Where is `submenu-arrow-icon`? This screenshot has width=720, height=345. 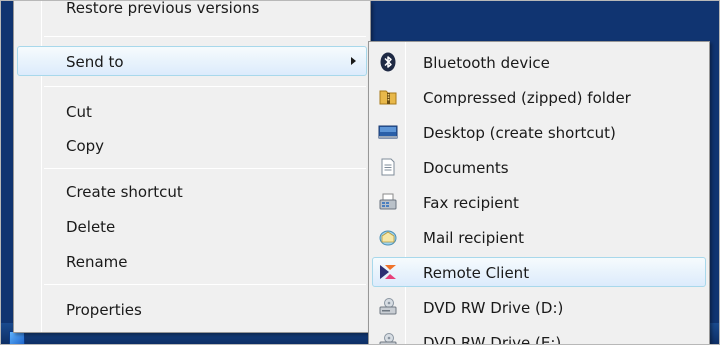
submenu-arrow-icon is located at coordinates (353, 61).